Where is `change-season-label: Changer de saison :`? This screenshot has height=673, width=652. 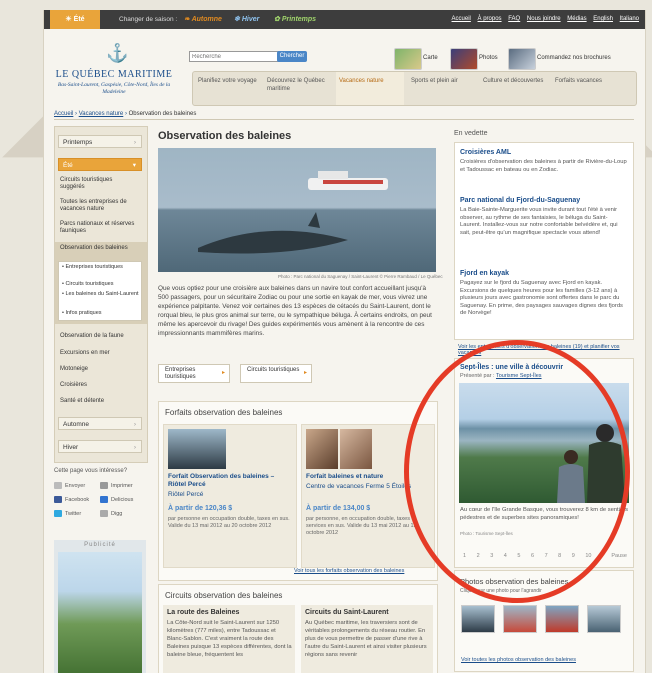 change-season-label: Changer de saison : is located at coordinates (148, 19).